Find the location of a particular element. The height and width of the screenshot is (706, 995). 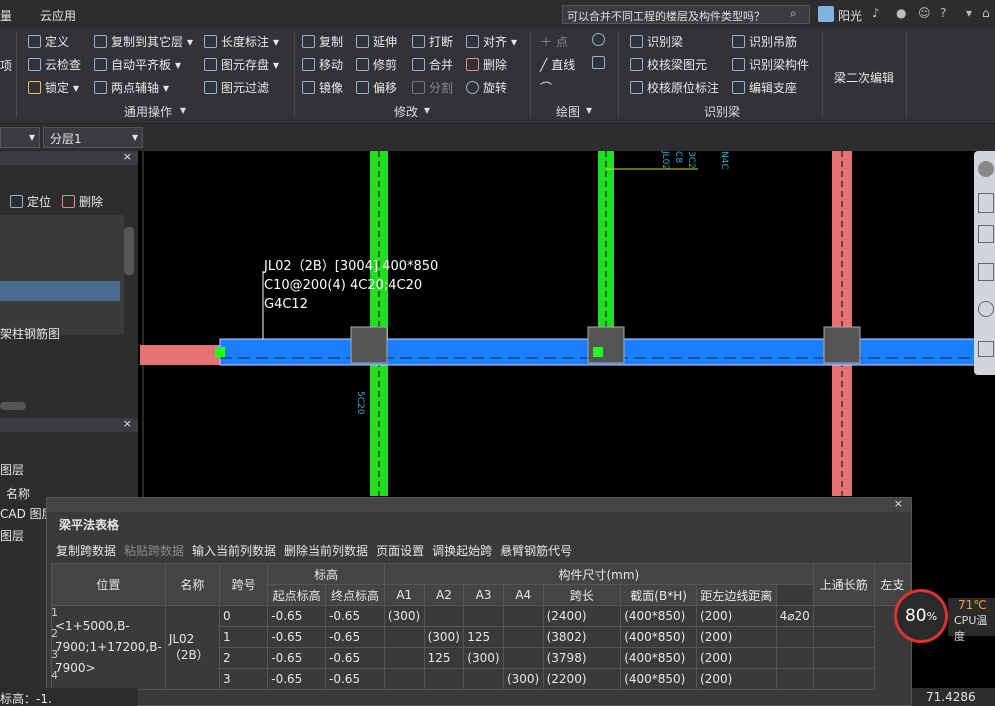

break-button: 打断 is located at coordinates (432, 41).